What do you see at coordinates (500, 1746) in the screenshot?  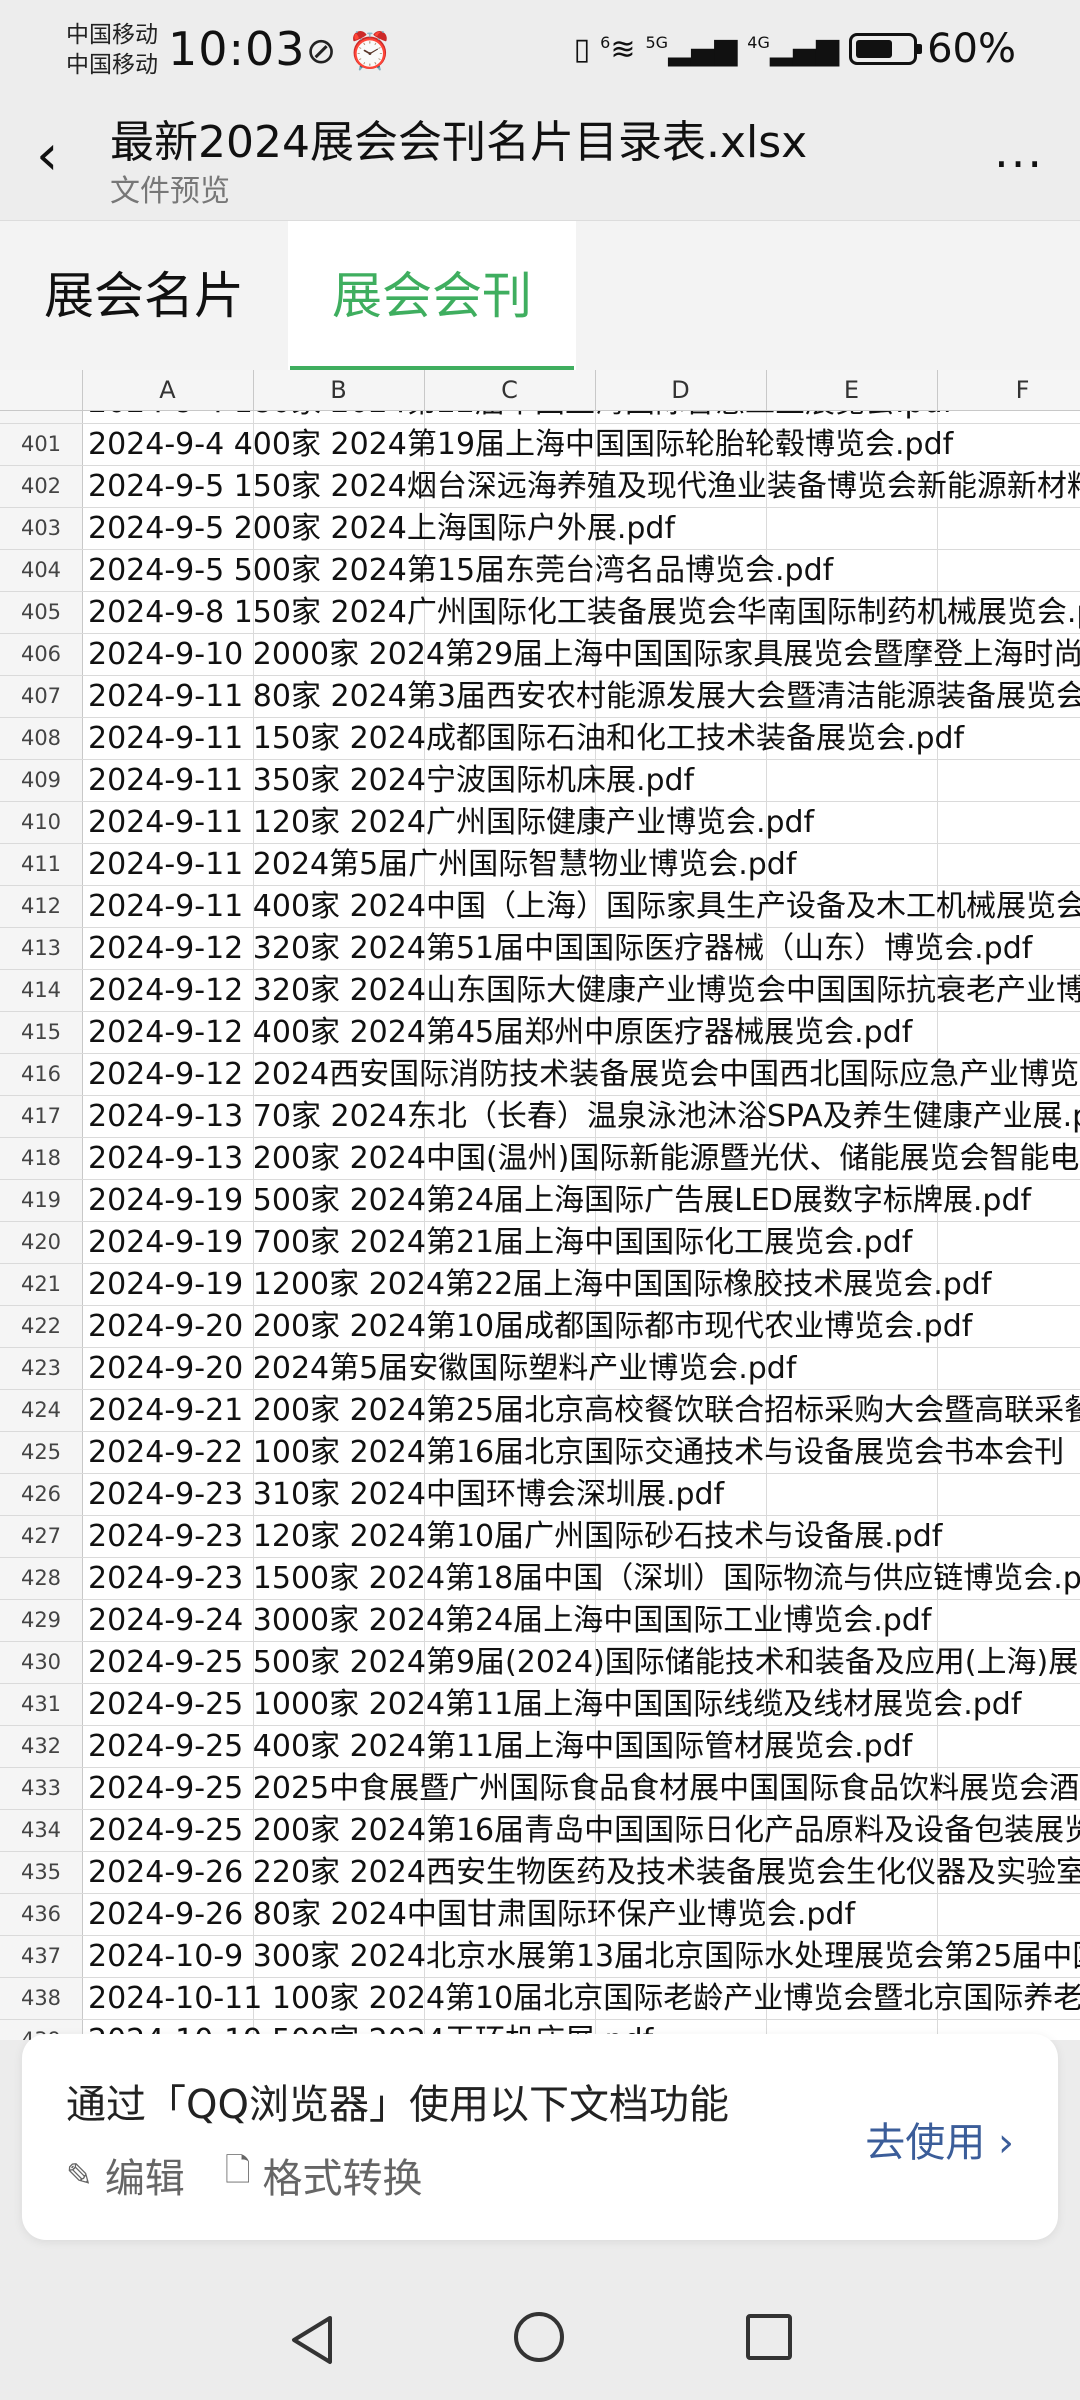 I see `cell-a: 2024-9-25 400家 2024第11届上海中国国际管材展览会.pdf` at bounding box center [500, 1746].